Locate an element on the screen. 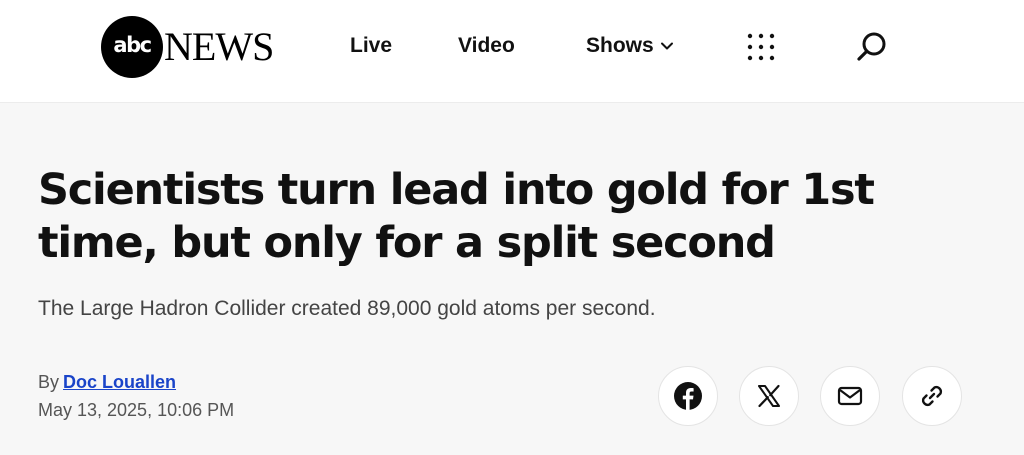 This screenshot has height=455, width=1024. x-icon is located at coordinates (769, 396).